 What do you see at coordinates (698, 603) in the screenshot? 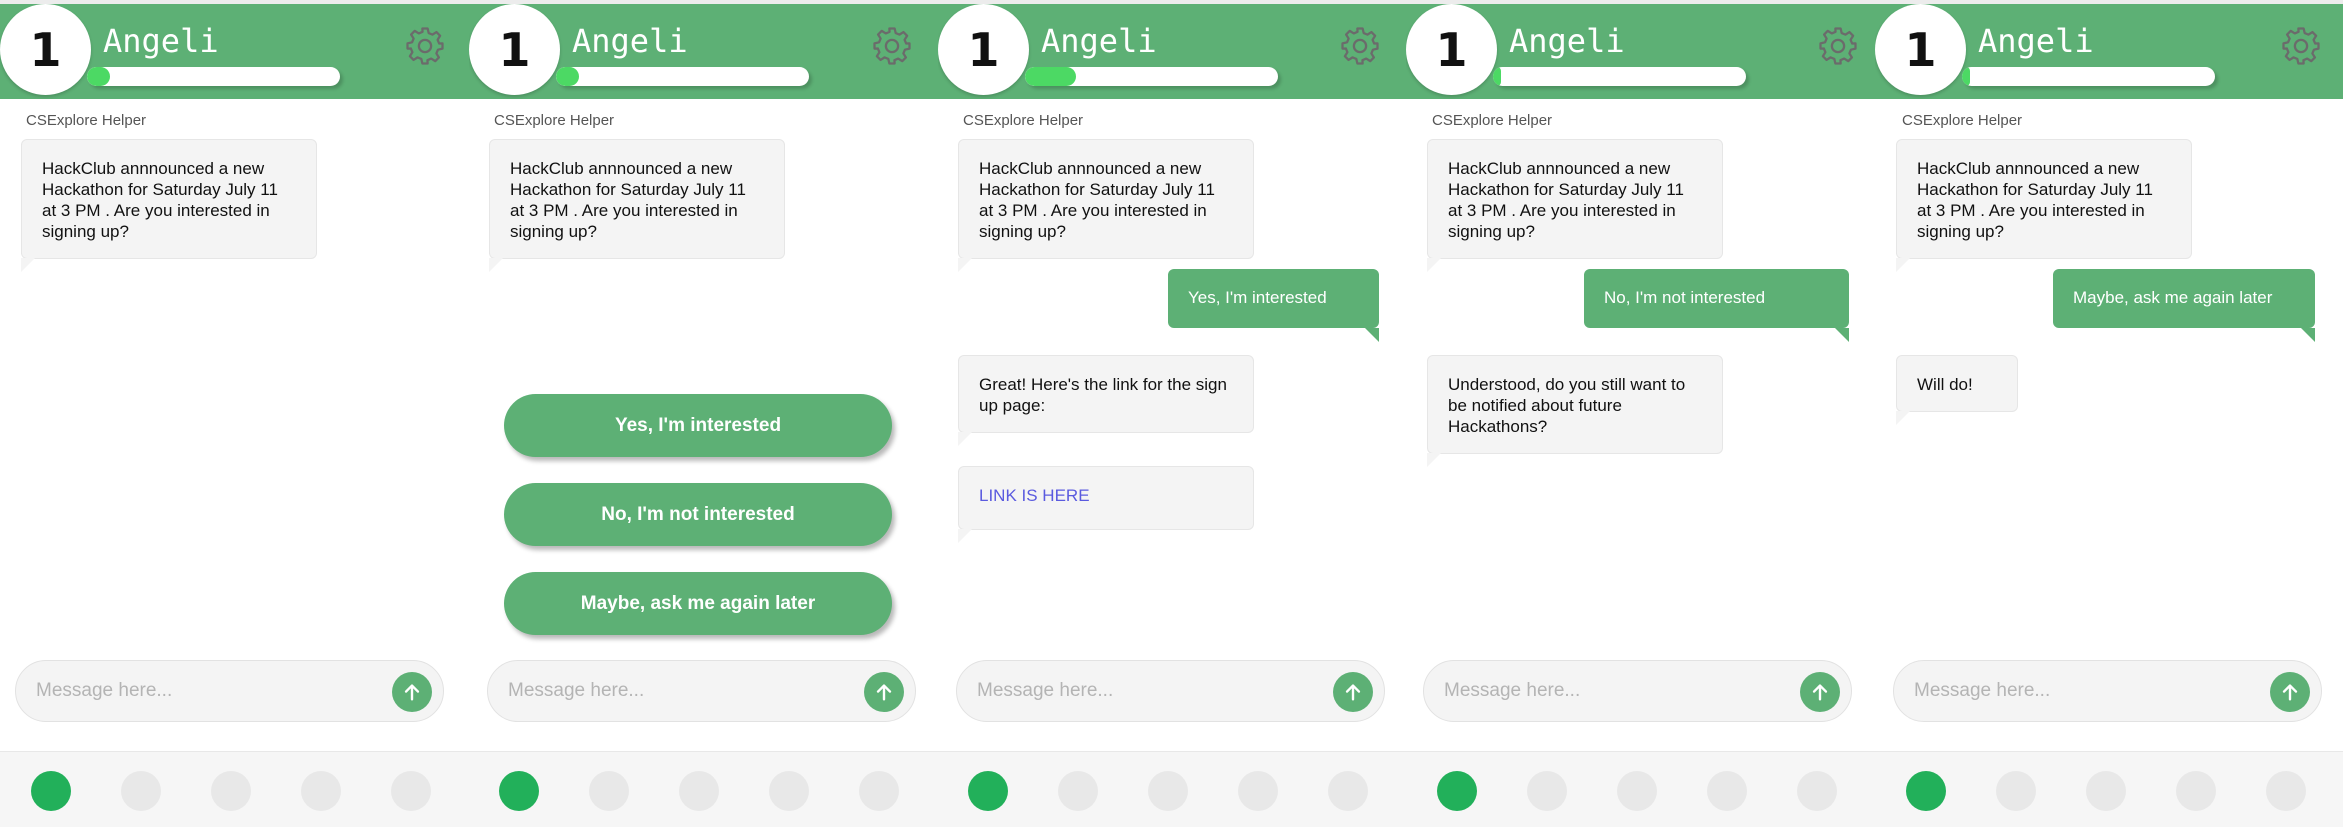
I see `option-button-maybe: Maybe, ask me again later` at bounding box center [698, 603].